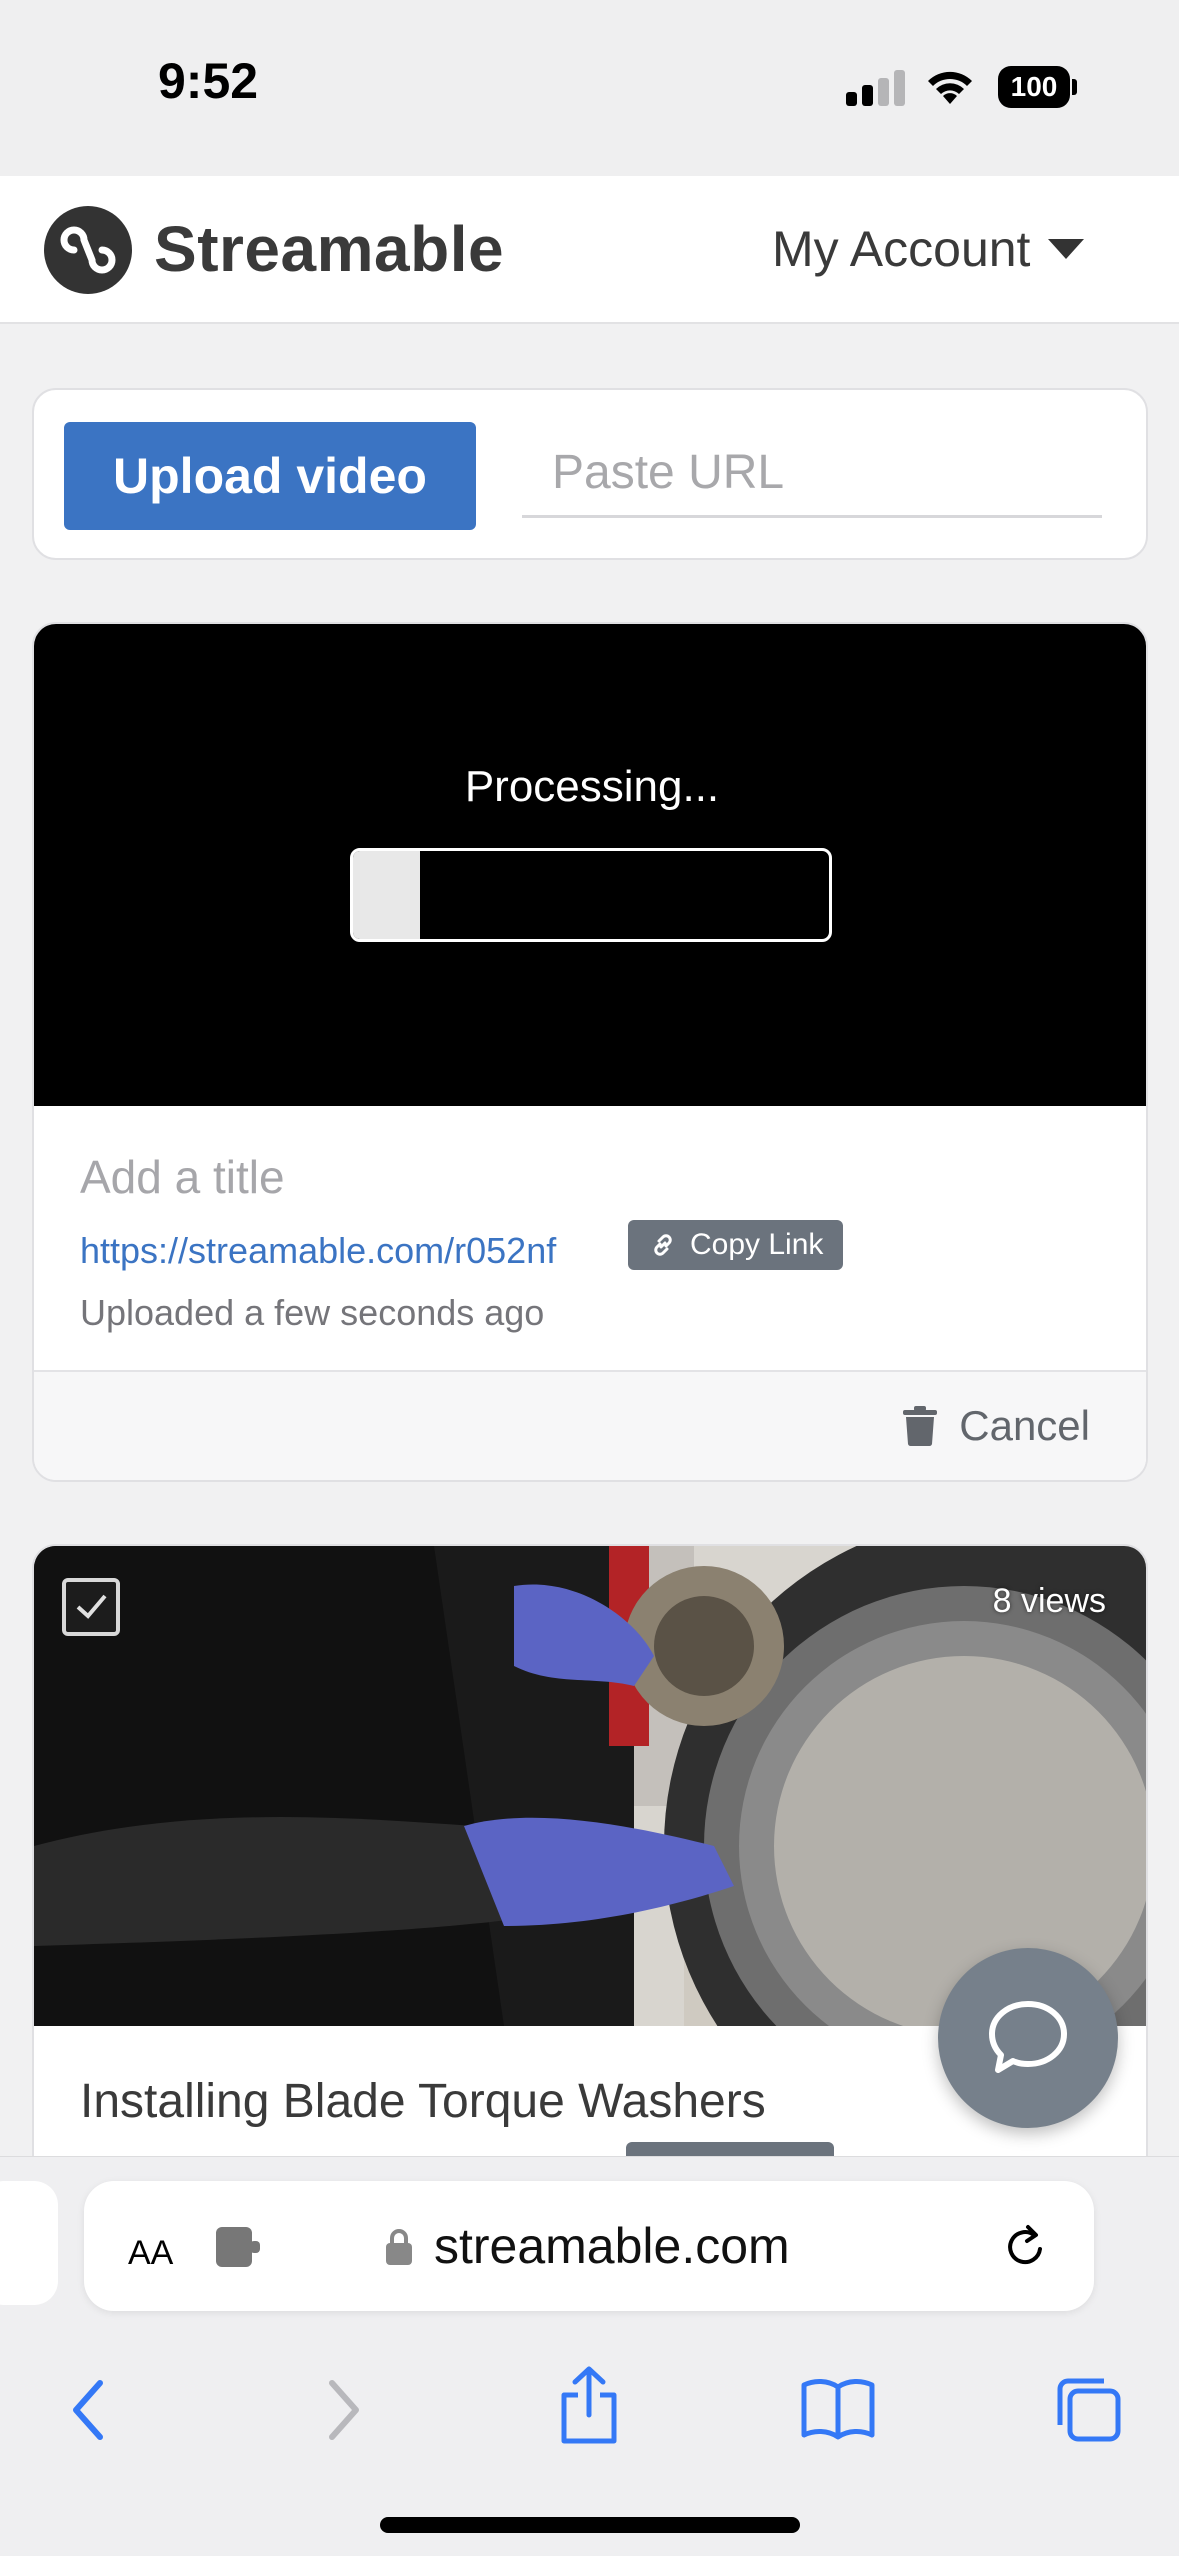 The width and height of the screenshot is (1179, 2556). I want to click on my-account-menu: My Account, so click(928, 249).